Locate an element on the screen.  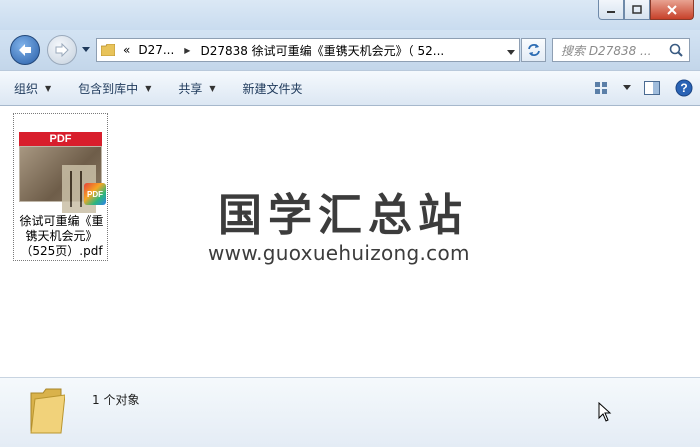
pdf-app-icon: PDF is located at coordinates (95, 194).